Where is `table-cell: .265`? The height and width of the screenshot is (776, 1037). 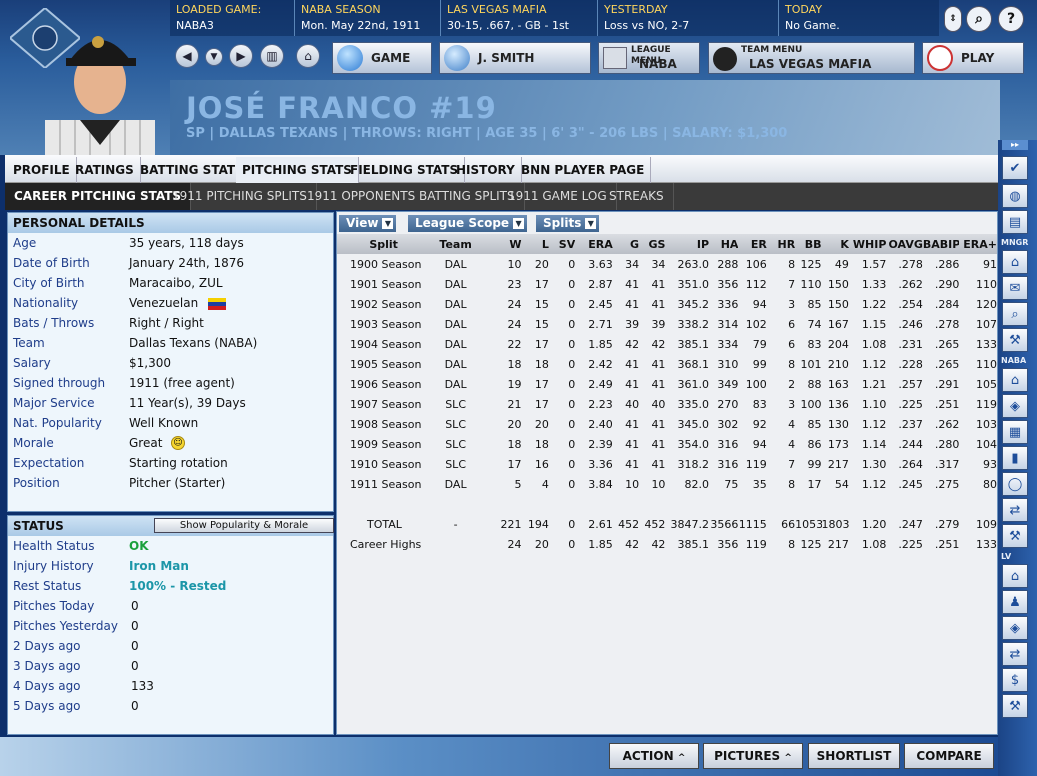
table-cell: .265 is located at coordinates (947, 364).